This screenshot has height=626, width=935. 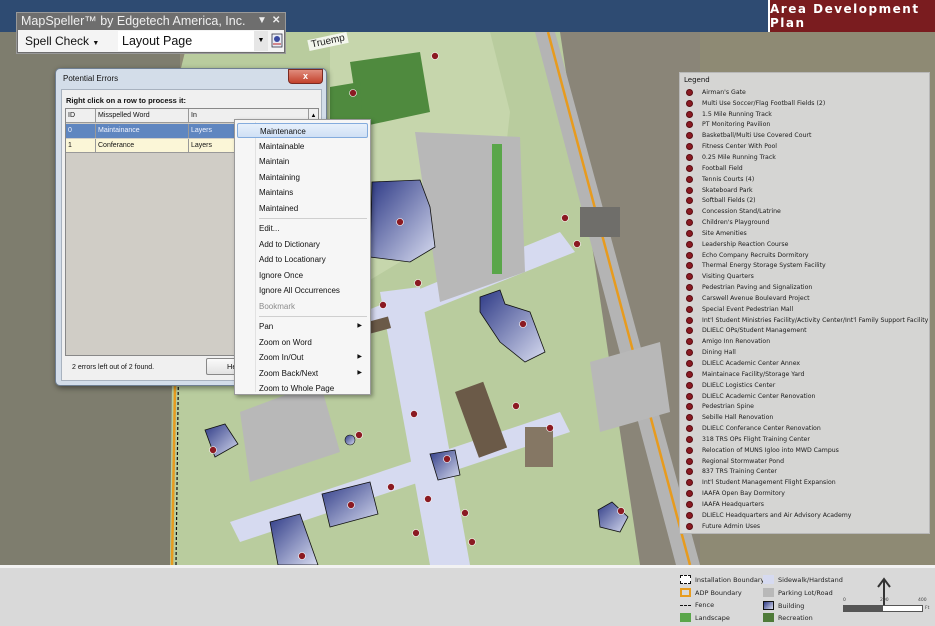 What do you see at coordinates (756, 439) in the screenshot?
I see `legend-label: 318 TRS OPs Flight Training Center` at bounding box center [756, 439].